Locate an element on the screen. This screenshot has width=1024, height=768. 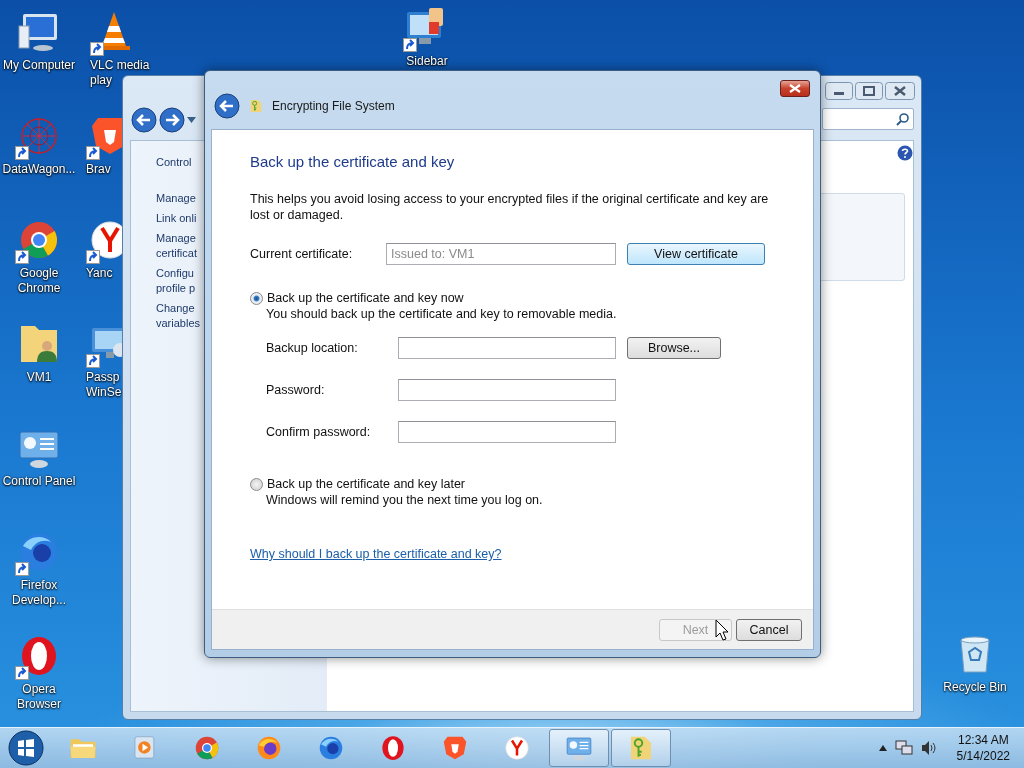
key-folder-icon is located at coordinates (256, 106).